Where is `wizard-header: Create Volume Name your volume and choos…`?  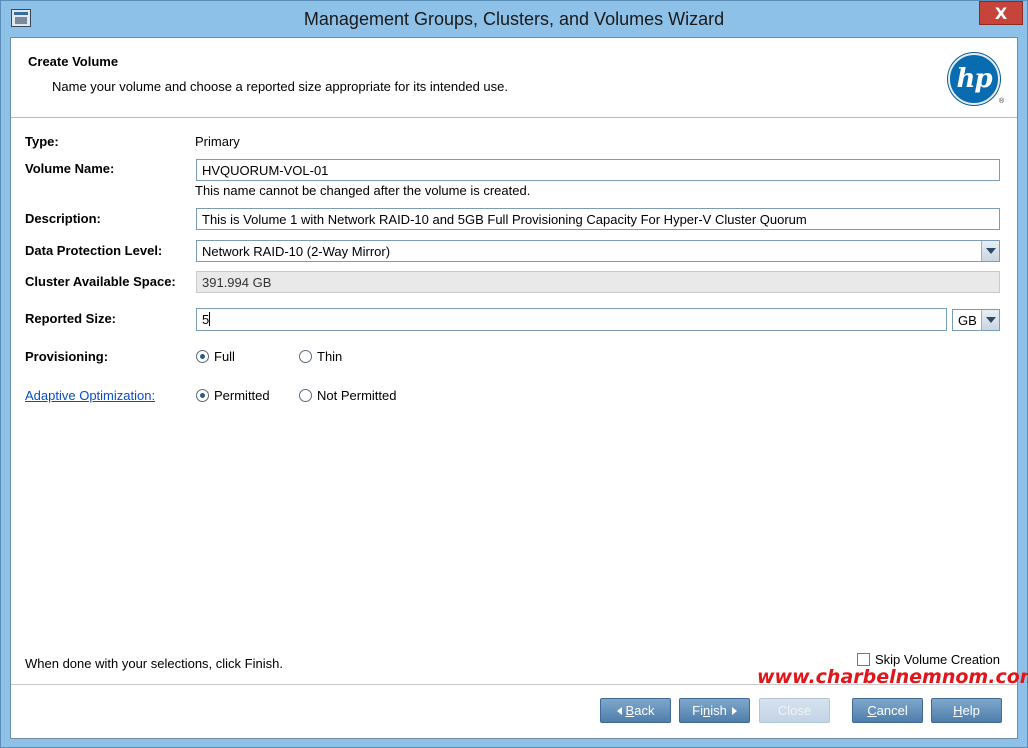 wizard-header: Create Volume Name your volume and choos… is located at coordinates (514, 78).